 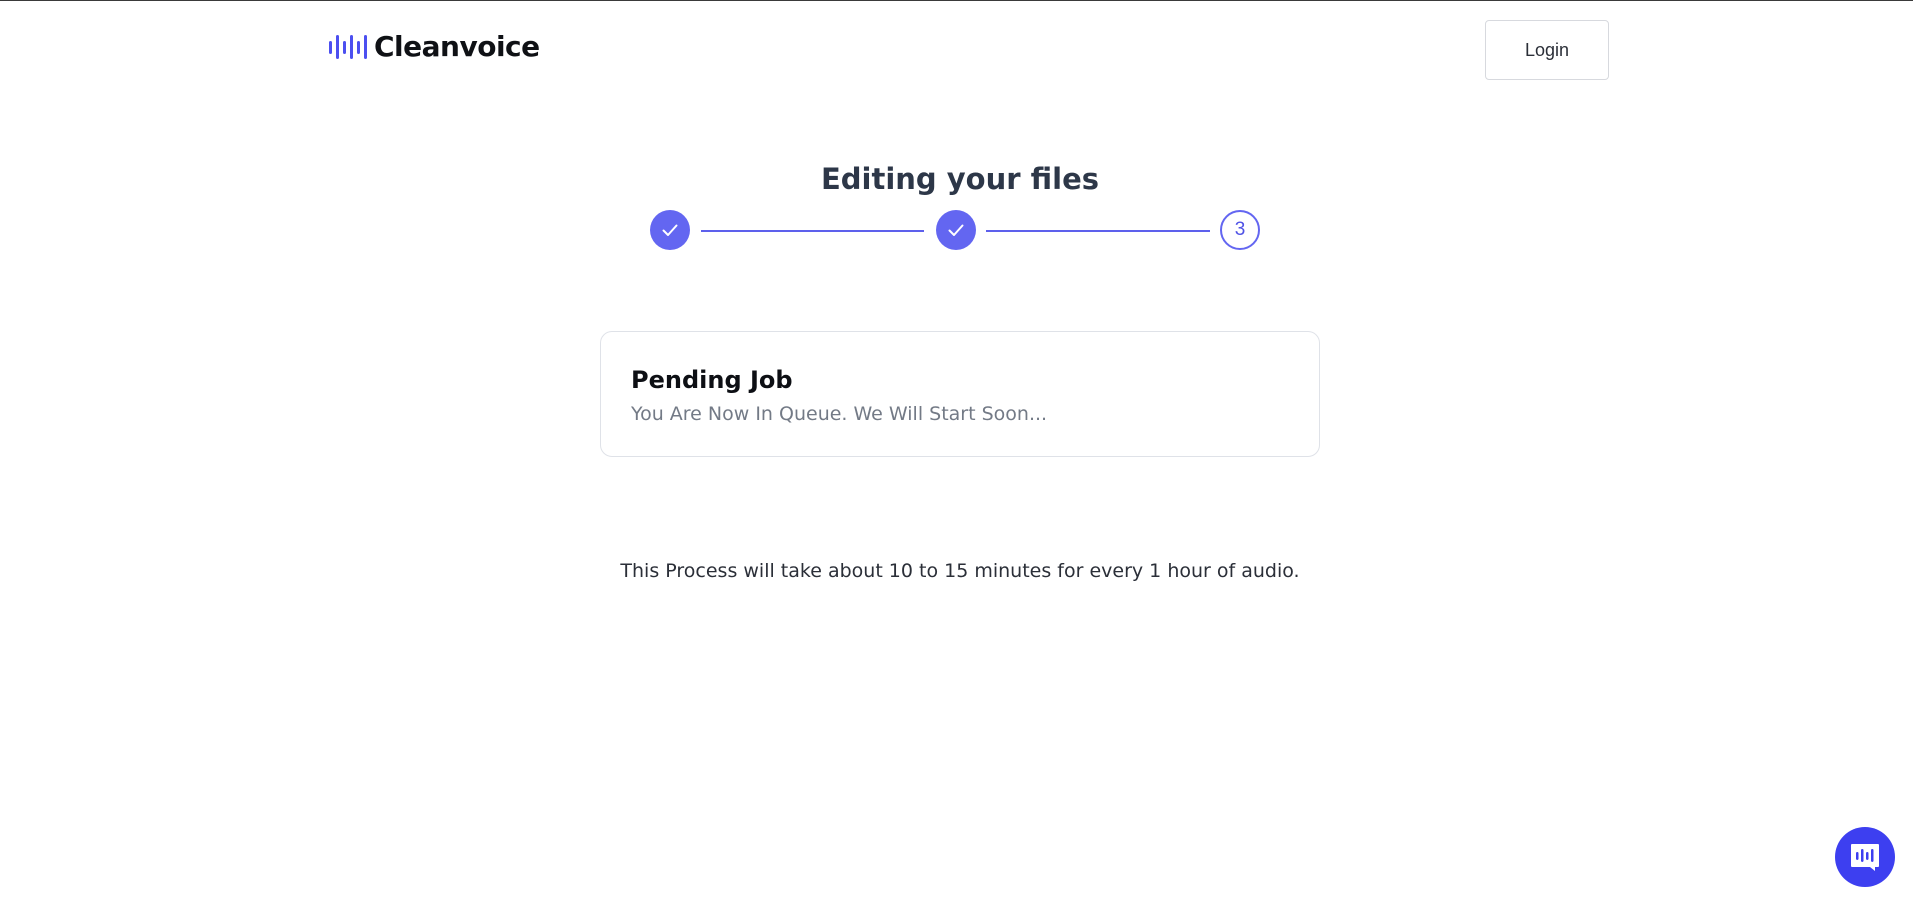 I want to click on progress-stepper: 3, so click(x=955, y=231).